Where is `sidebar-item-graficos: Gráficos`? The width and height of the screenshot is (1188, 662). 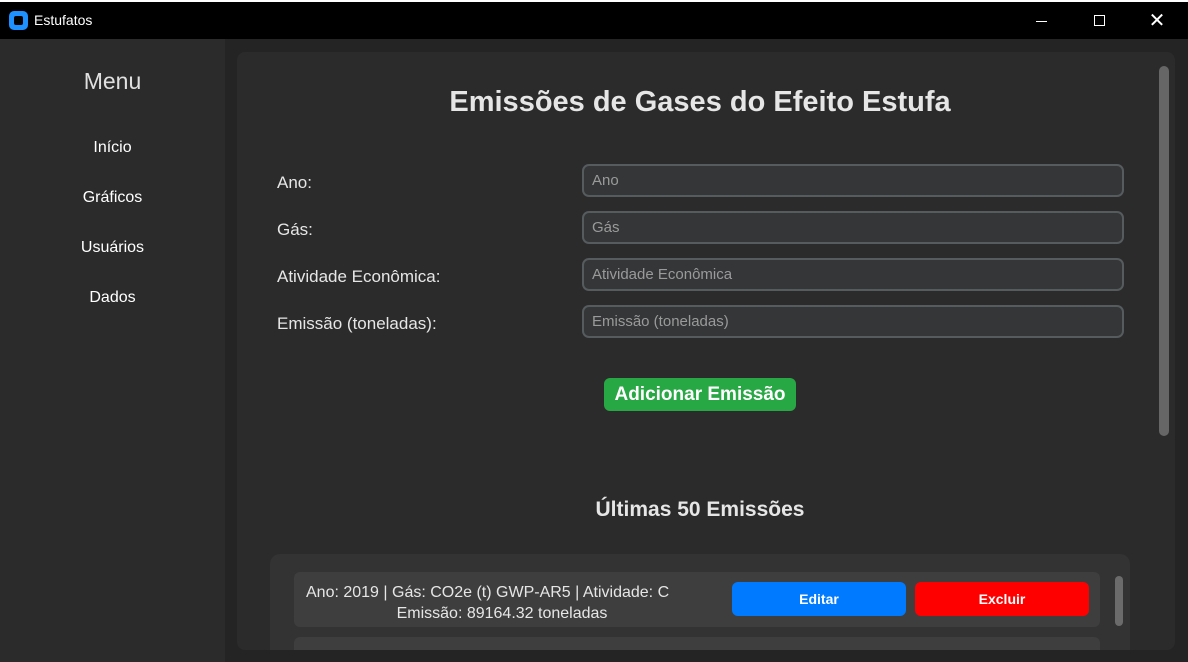 sidebar-item-graficos: Gráficos is located at coordinates (112, 198).